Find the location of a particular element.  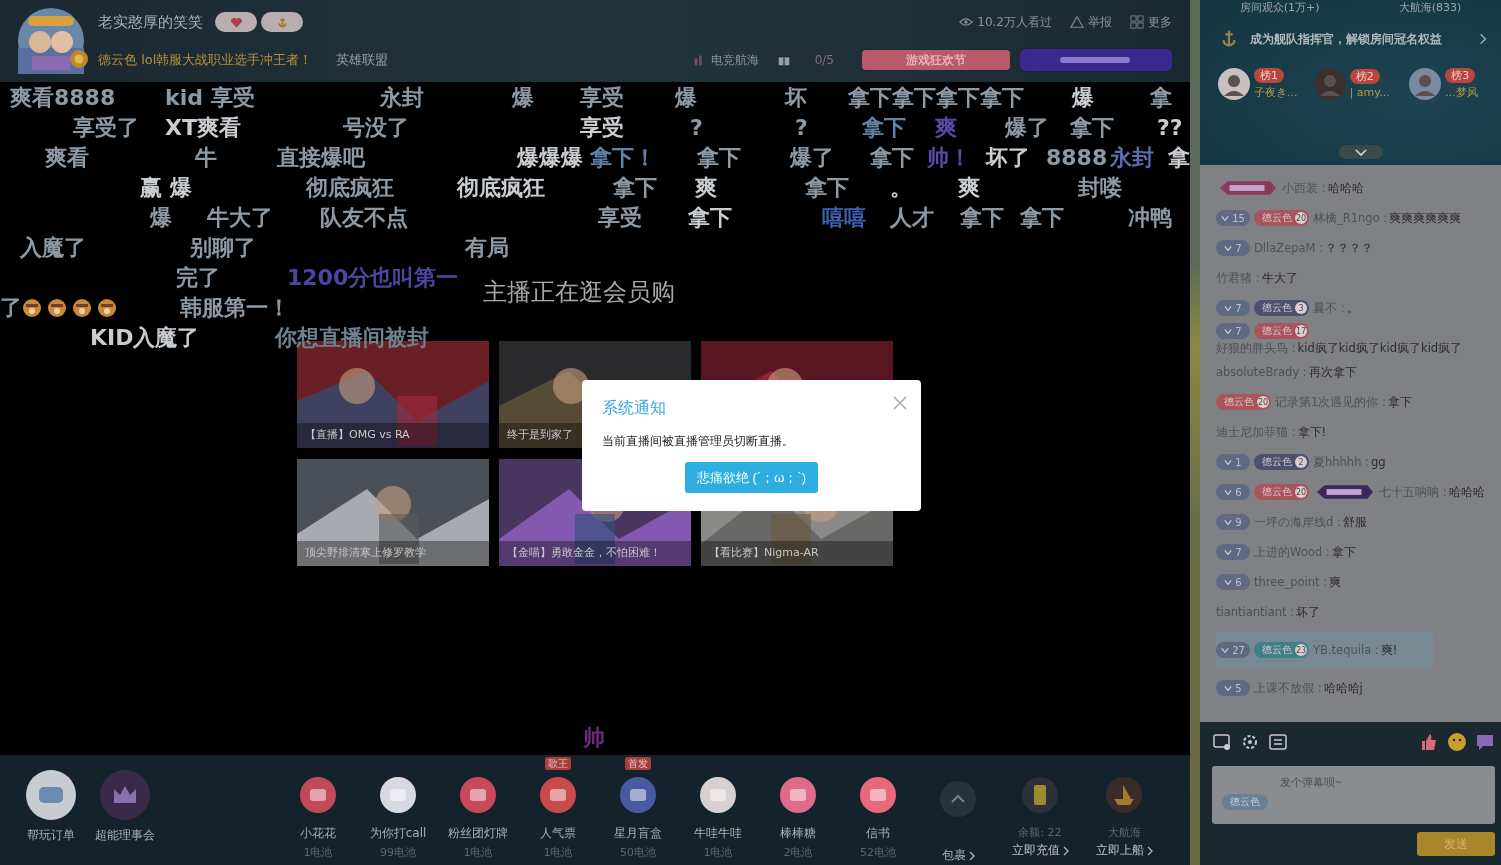

danmaku-comment: 直接爆吧 is located at coordinates (321, 158).